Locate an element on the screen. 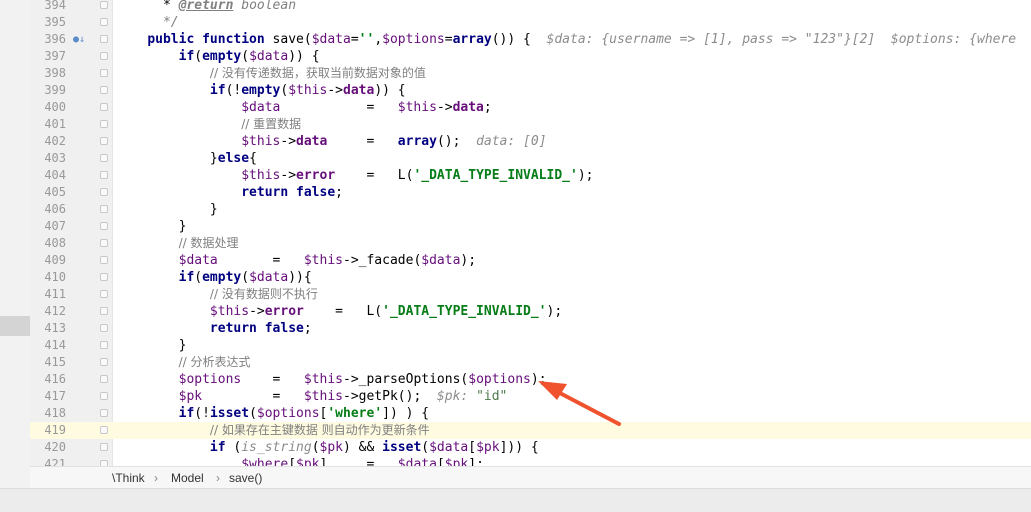 This screenshot has width=1031, height=512. code-text: }else{ is located at coordinates (186, 158).